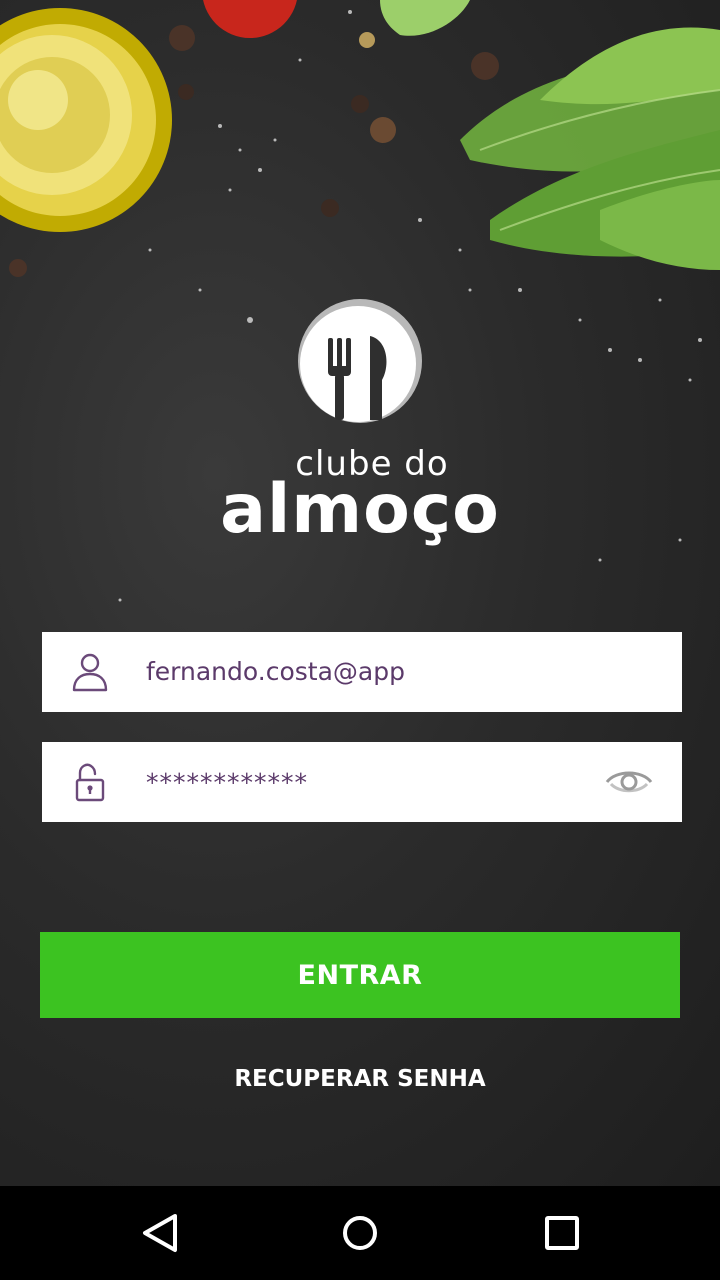 This screenshot has height=1280, width=720. I want to click on email-field, so click(362, 672).